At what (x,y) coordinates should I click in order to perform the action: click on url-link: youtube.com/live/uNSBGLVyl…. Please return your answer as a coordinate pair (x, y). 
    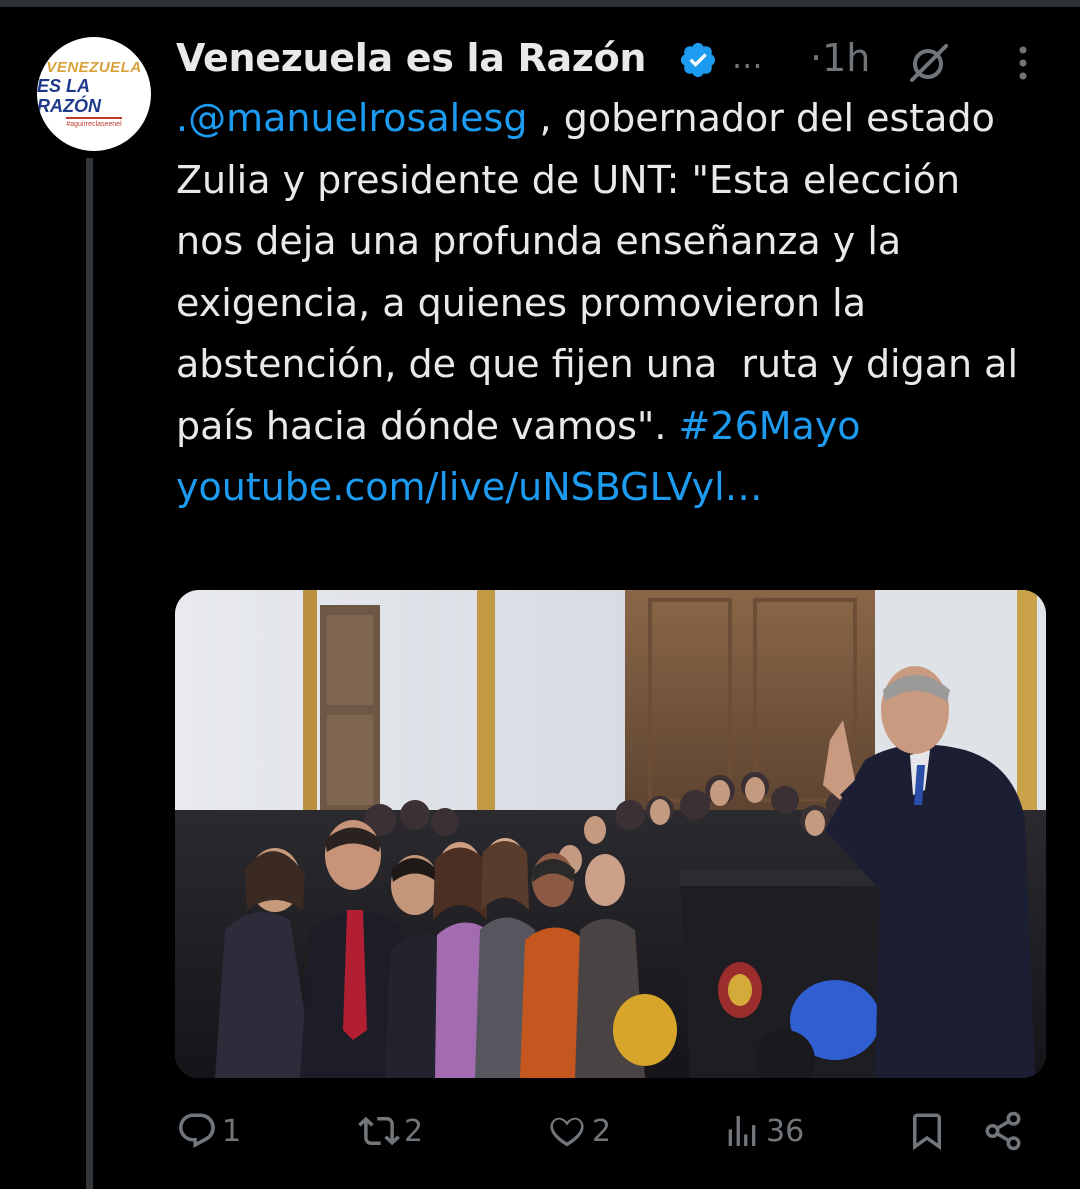
    Looking at the image, I should click on (469, 487).